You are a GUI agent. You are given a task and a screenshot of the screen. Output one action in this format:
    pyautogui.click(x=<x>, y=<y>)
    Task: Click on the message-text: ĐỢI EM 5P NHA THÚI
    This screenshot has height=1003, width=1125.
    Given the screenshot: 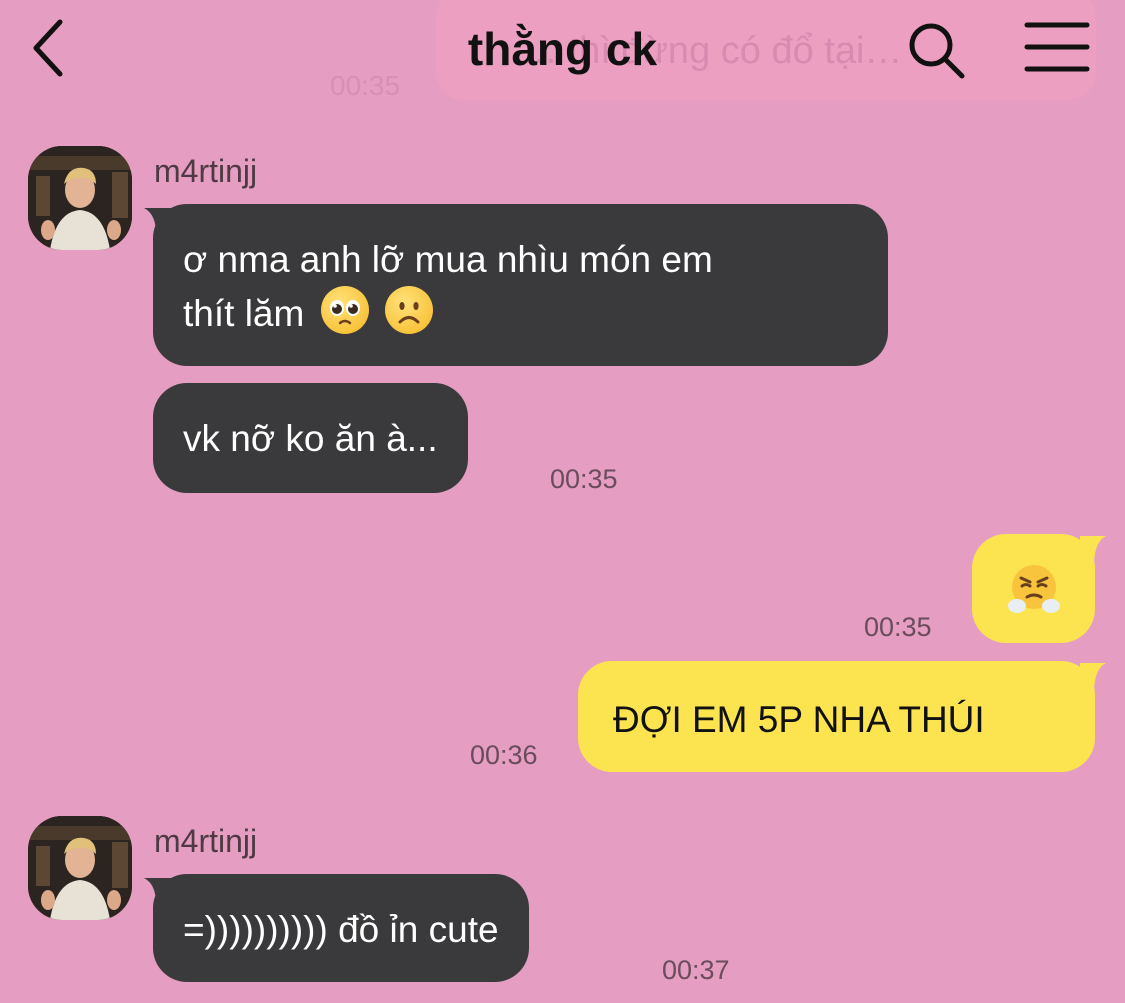 What is the action you would take?
    pyautogui.click(x=799, y=719)
    